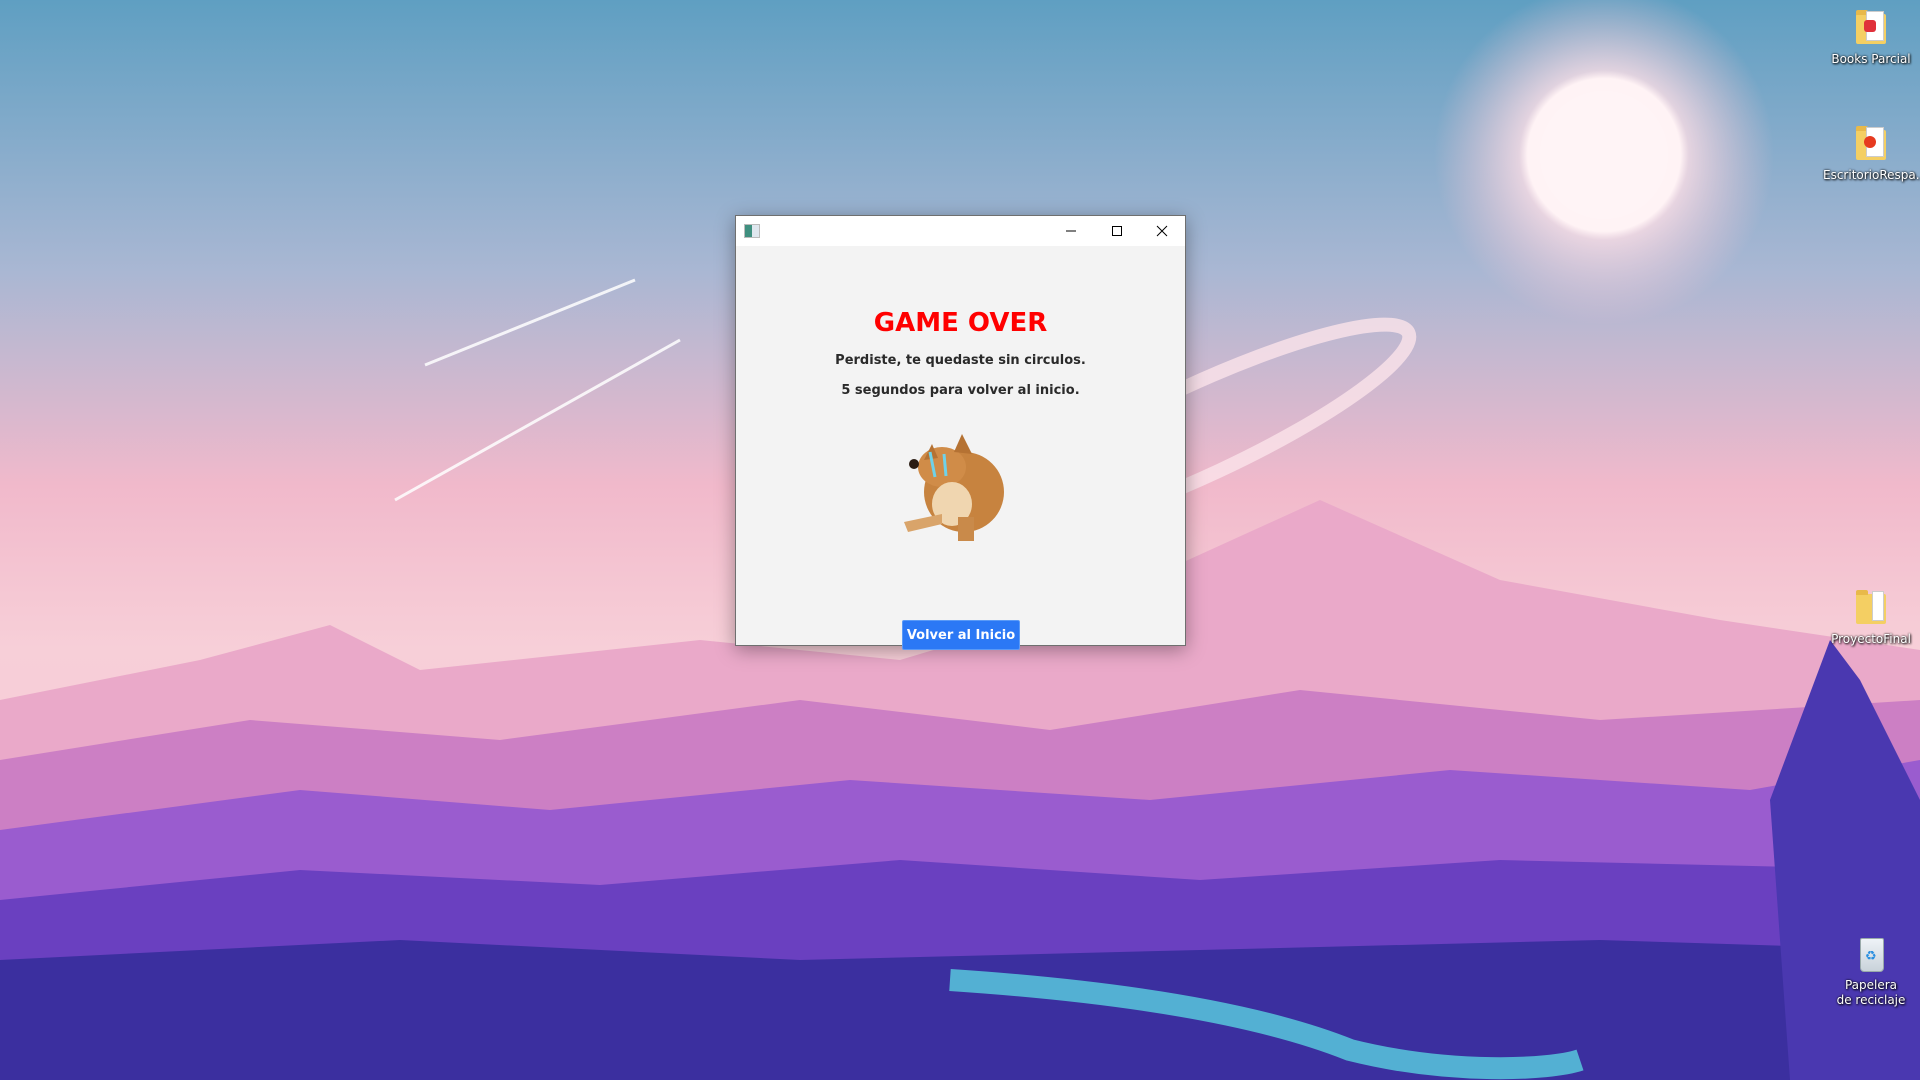 The width and height of the screenshot is (1920, 1080). Describe the element at coordinates (1871, 608) in the screenshot. I see `folder-icon` at that location.